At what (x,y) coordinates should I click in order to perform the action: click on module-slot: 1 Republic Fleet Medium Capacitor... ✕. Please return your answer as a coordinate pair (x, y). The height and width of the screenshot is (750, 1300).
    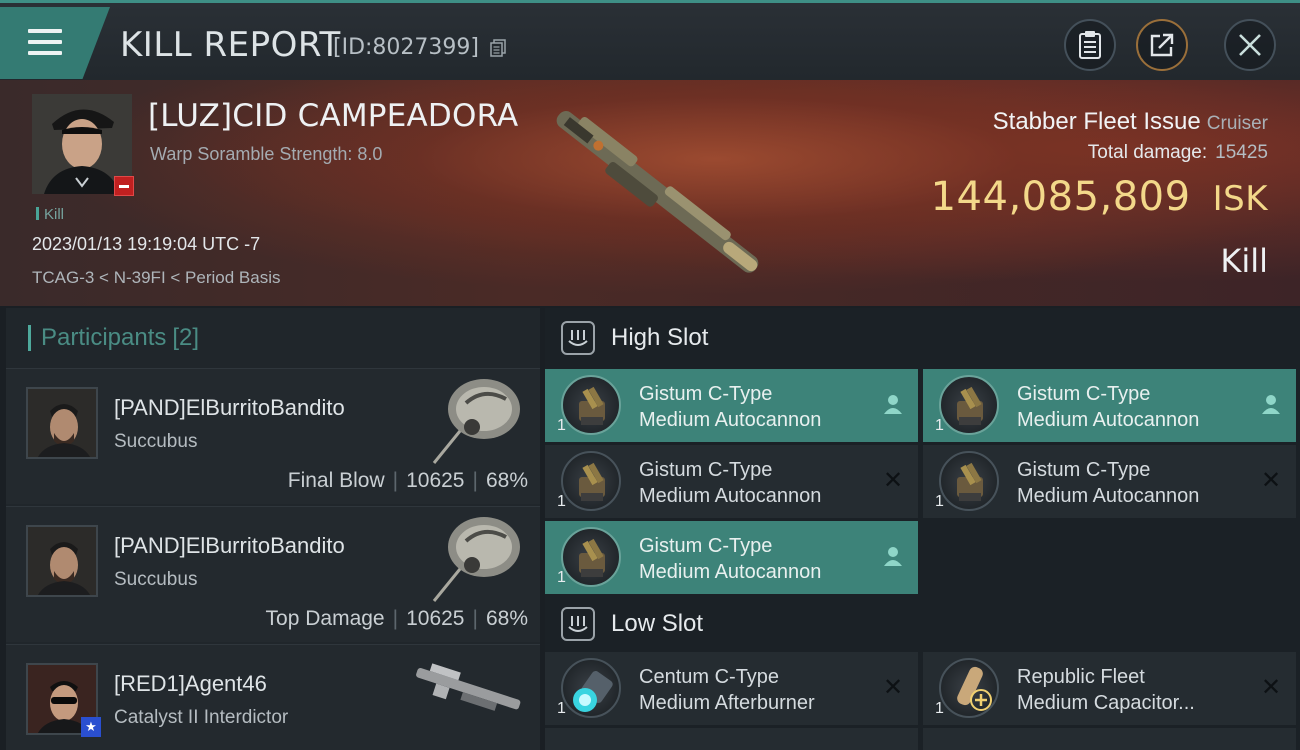
    Looking at the image, I should click on (1109, 688).